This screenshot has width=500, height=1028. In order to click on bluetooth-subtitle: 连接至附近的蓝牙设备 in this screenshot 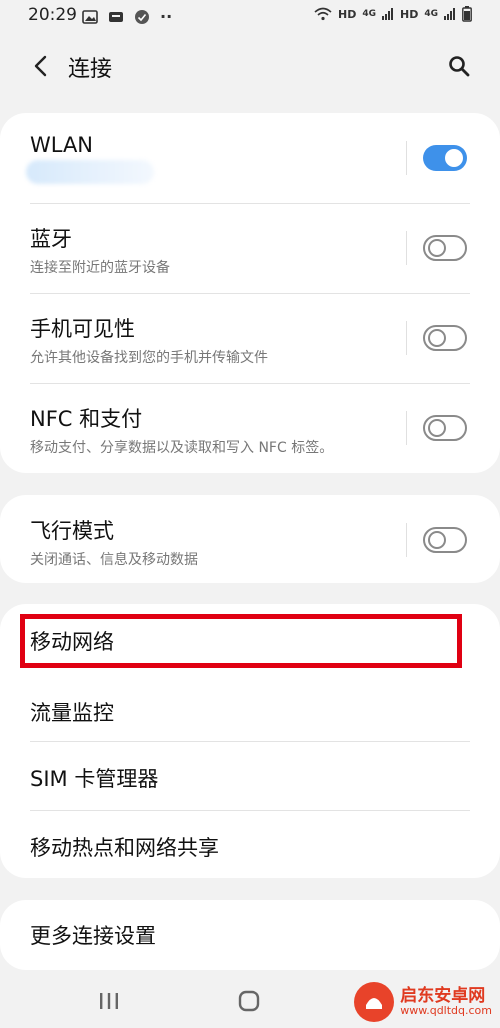, I will do `click(100, 268)`.